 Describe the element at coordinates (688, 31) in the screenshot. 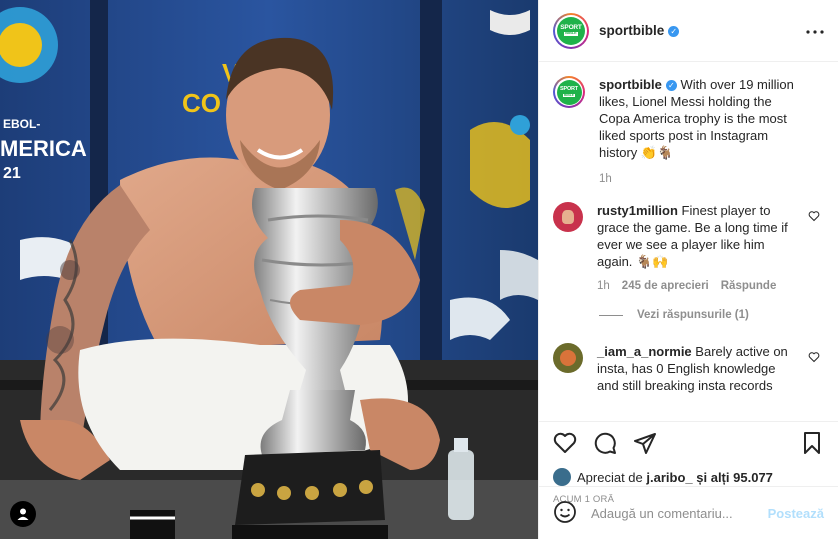

I see `post-header: SPORT BIBLE sportbible ✓` at that location.